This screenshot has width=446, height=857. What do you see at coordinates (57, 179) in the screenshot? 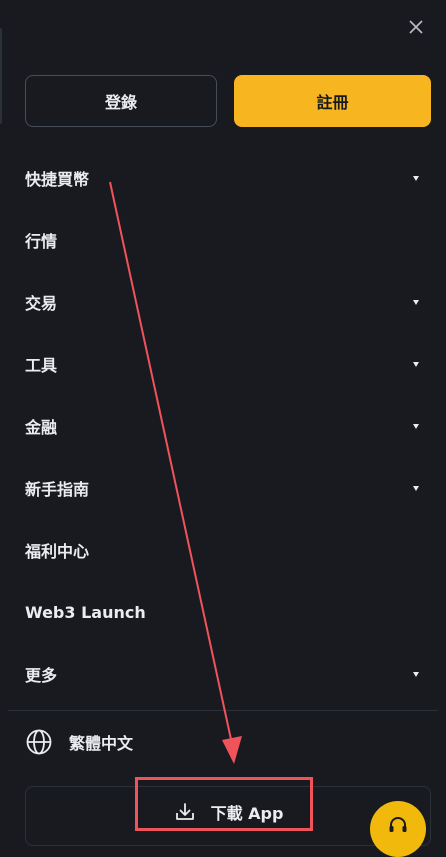
I see `menu-item-label: 快捷買幣` at bounding box center [57, 179].